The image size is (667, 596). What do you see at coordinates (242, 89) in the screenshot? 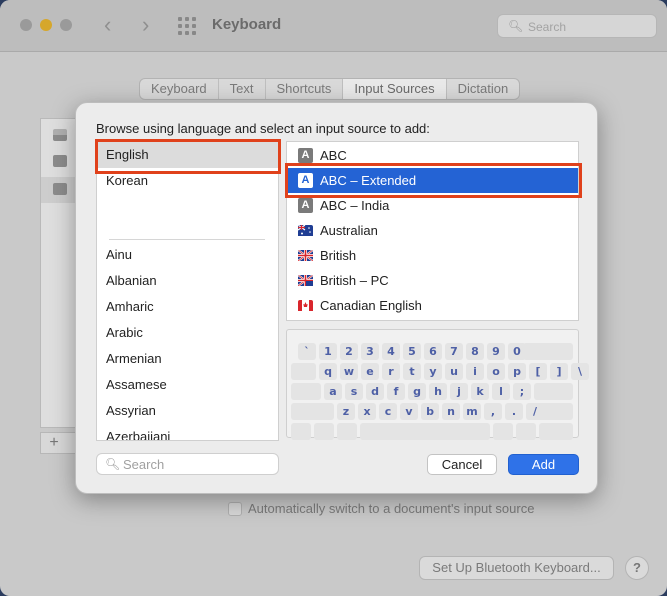
I see `tab-text: Text` at bounding box center [242, 89].